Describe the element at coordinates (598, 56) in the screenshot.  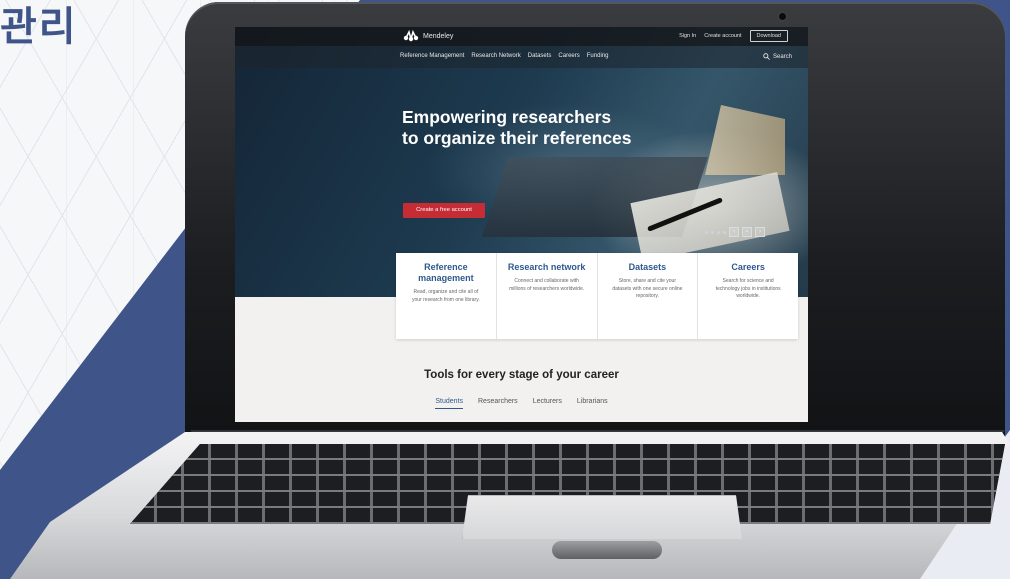
I see `nav-item-funding: Funding` at that location.